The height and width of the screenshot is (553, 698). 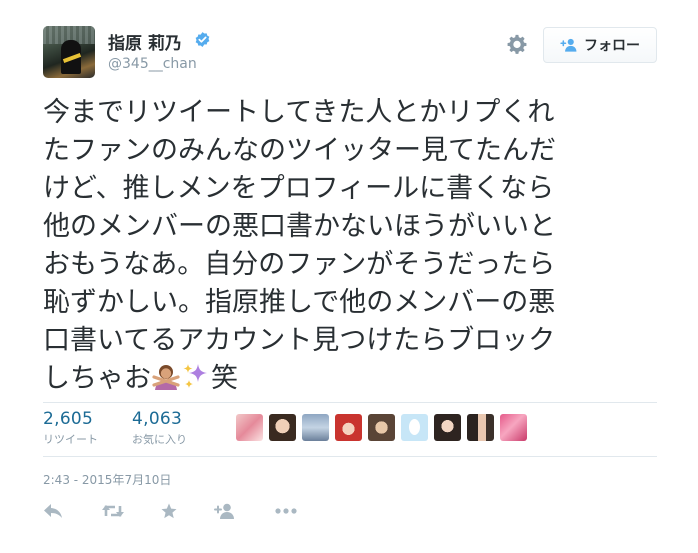 What do you see at coordinates (353, 379) in the screenshot?
I see `tweet-last-line: しちゃお 笑` at bounding box center [353, 379].